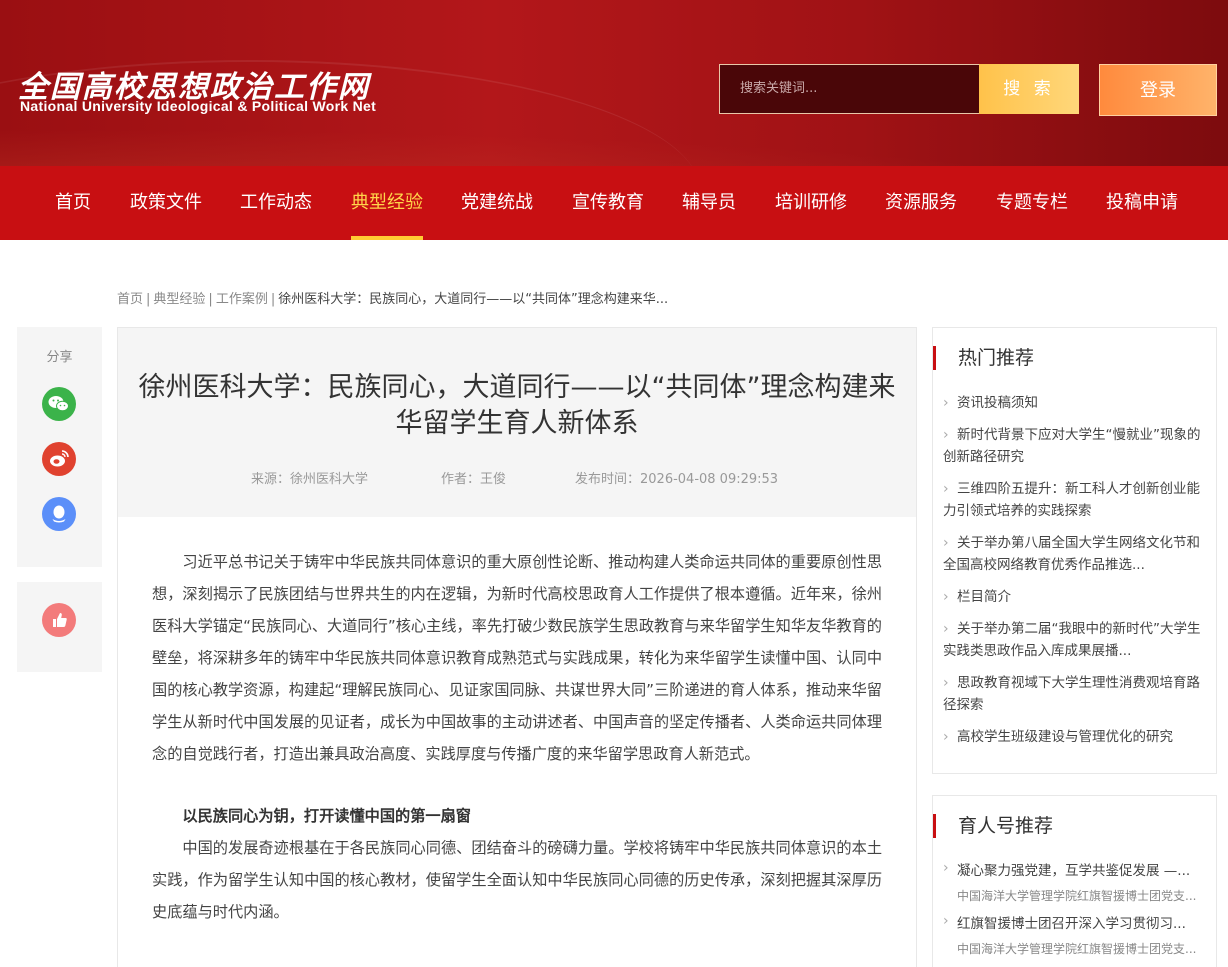 This screenshot has height=967, width=1228. What do you see at coordinates (1072, 694) in the screenshot?
I see `list-item: 思政教育视域下大学生理性消费观培育路径探索` at bounding box center [1072, 694].